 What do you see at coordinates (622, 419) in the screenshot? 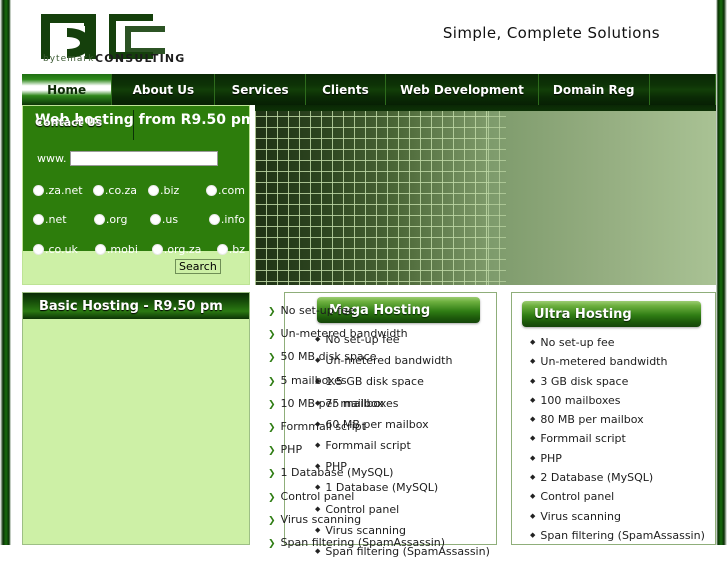
I see `list-item: 80 MB per mailbox` at bounding box center [622, 419].